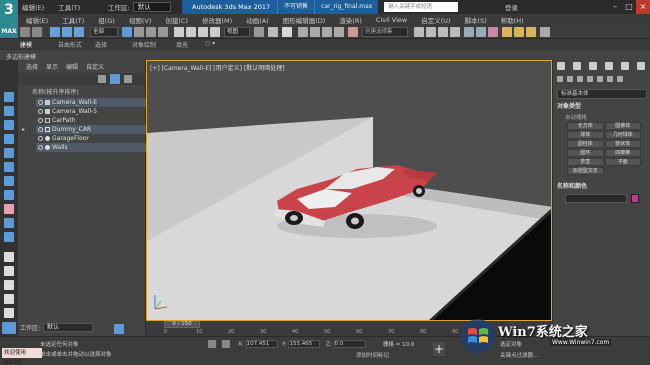  What do you see at coordinates (602, 94) in the screenshot?
I see `primitive-type-dropdown: 标准基本体` at bounding box center [602, 94].